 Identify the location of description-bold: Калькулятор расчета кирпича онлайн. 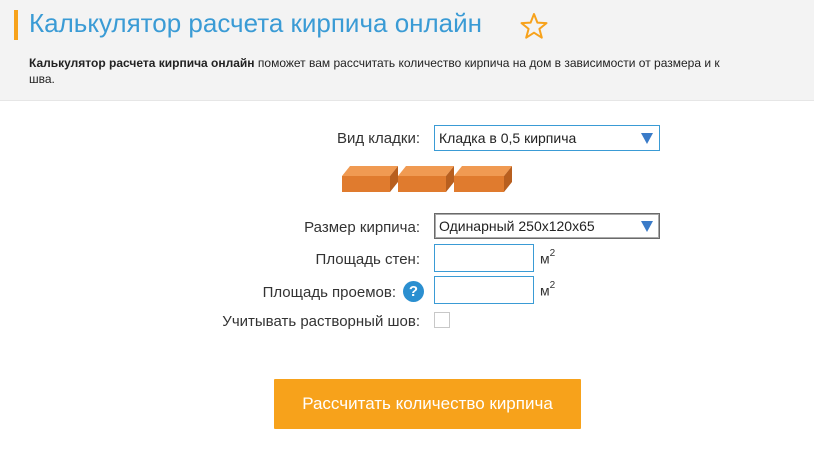
(142, 63).